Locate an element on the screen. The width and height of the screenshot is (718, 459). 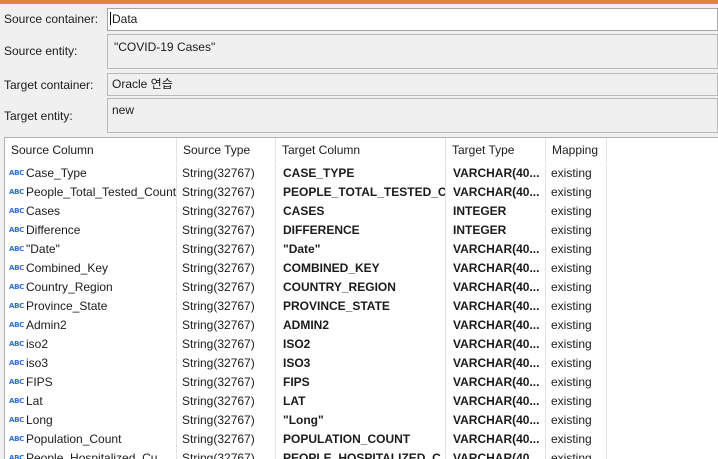
target-entity-field: new is located at coordinates (412, 115).